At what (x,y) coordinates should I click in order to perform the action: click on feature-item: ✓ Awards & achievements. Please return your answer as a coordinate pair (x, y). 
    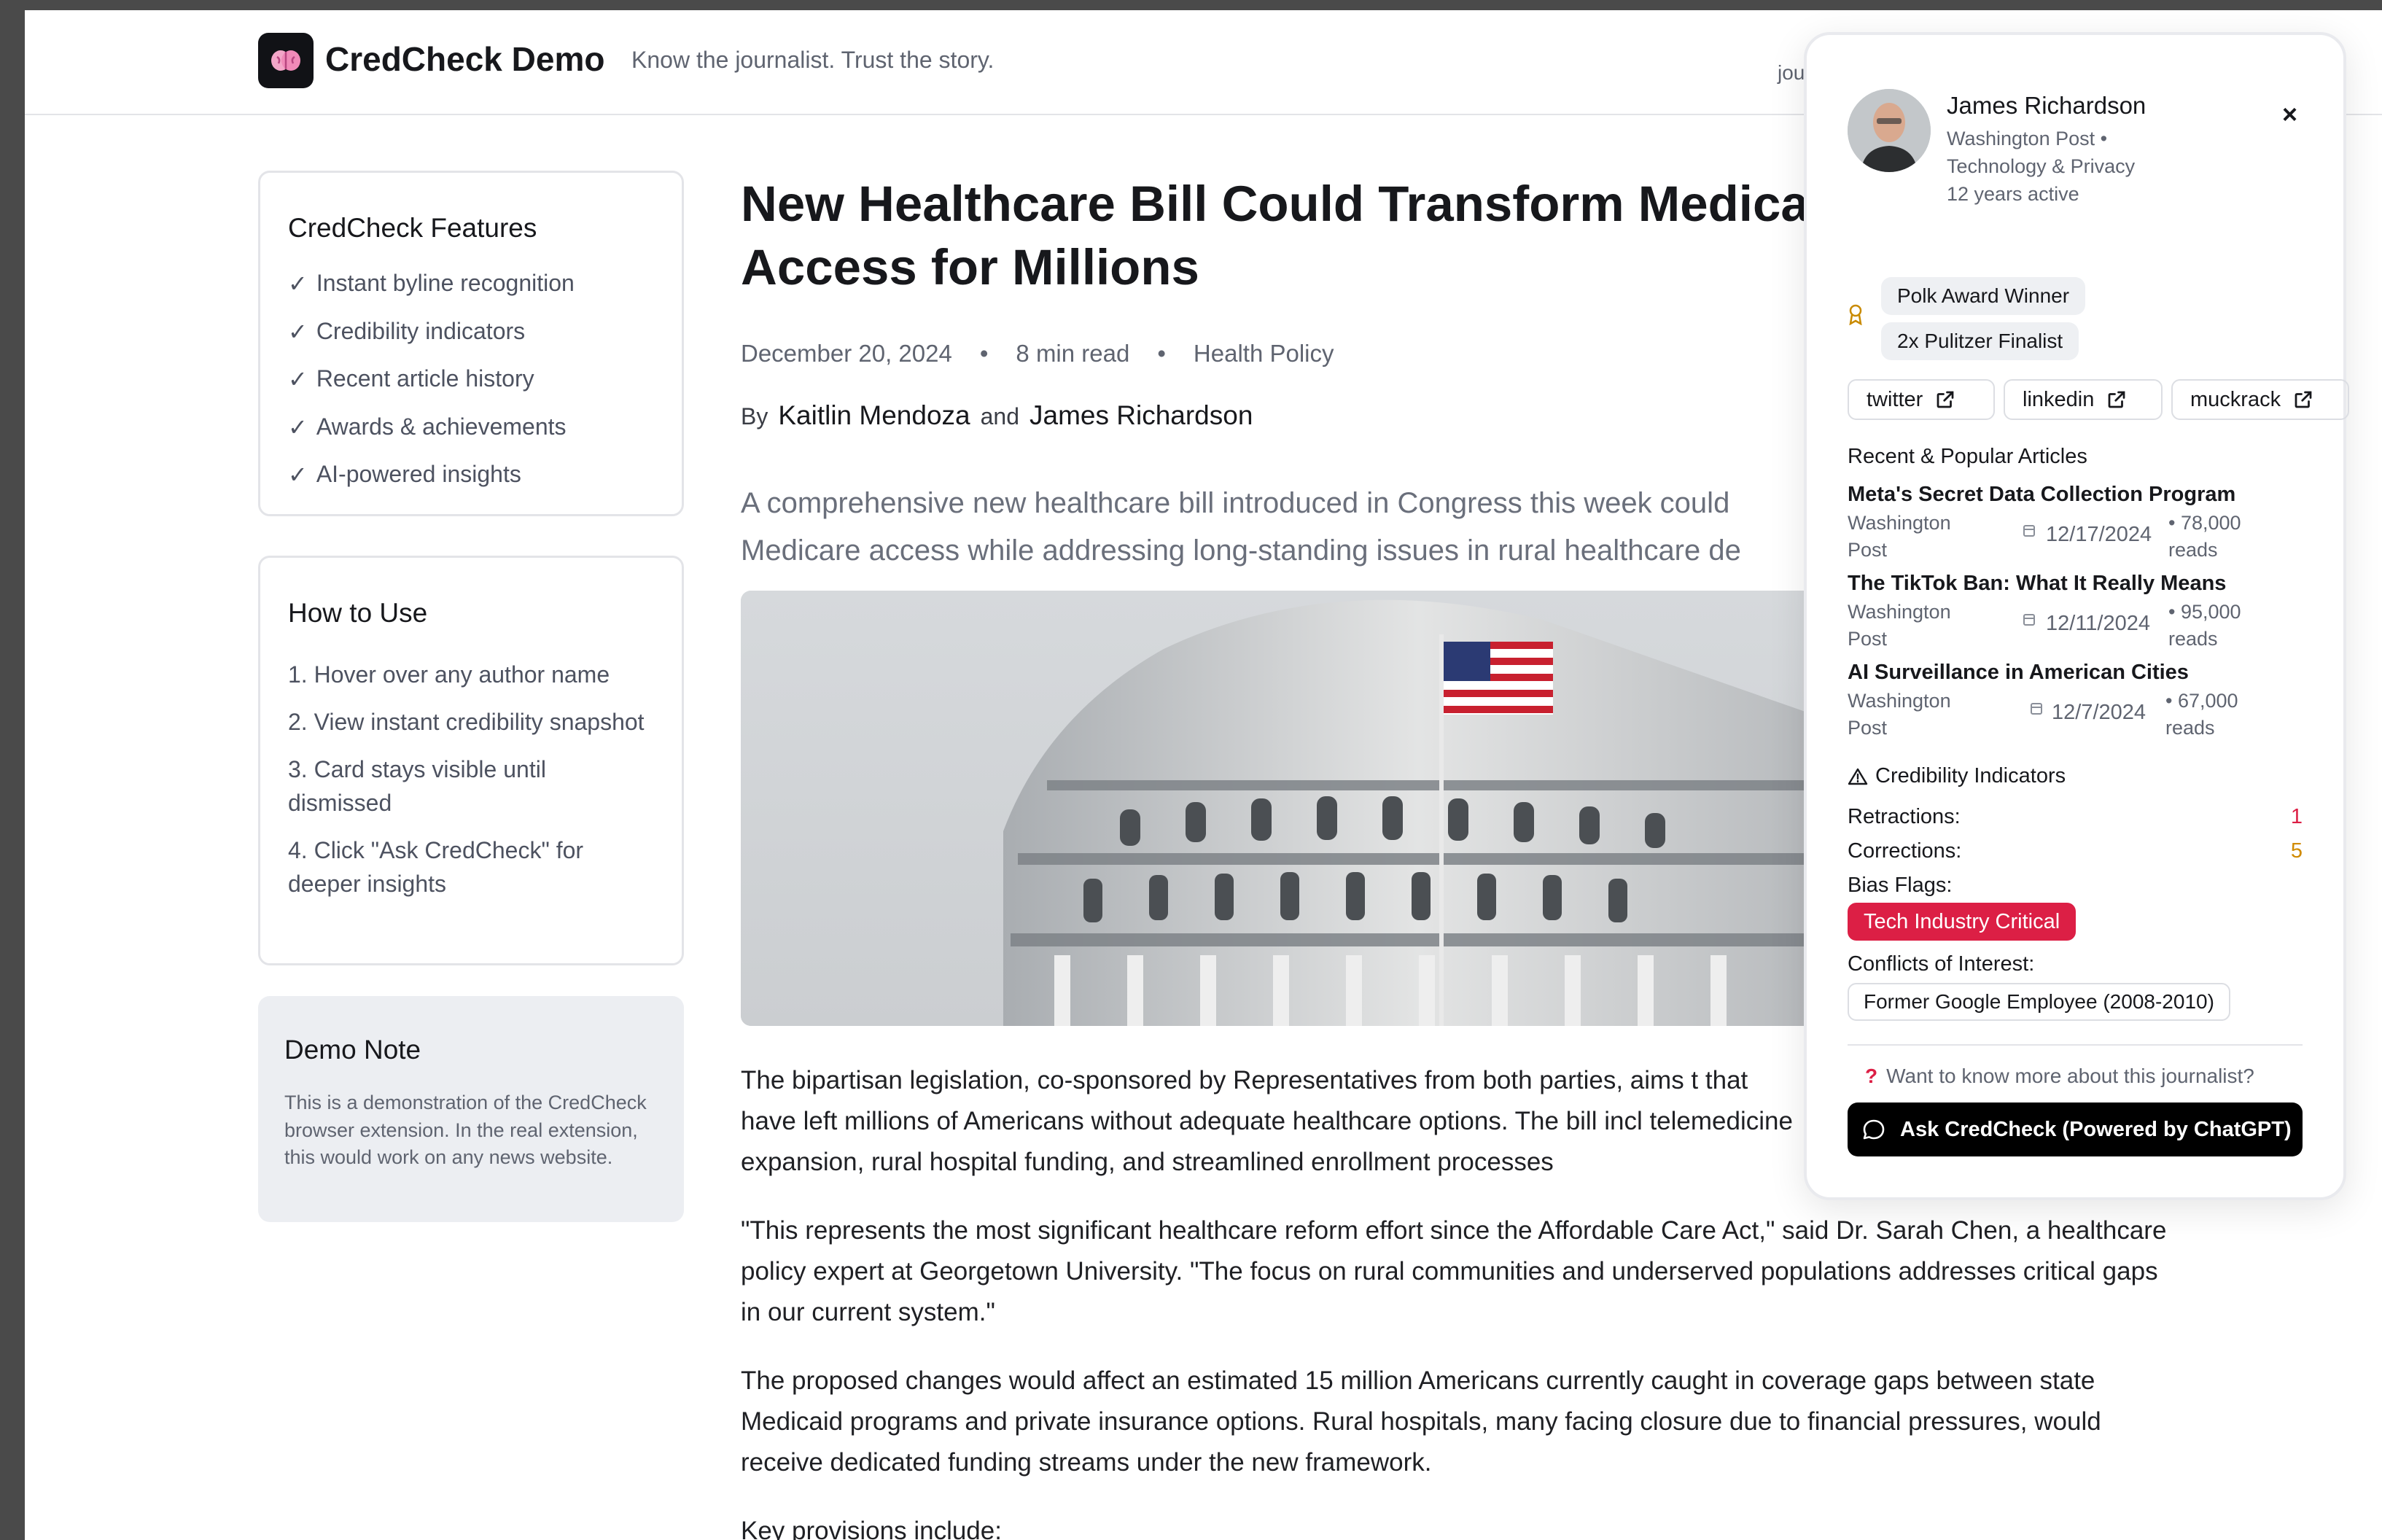
    Looking at the image, I should click on (431, 437).